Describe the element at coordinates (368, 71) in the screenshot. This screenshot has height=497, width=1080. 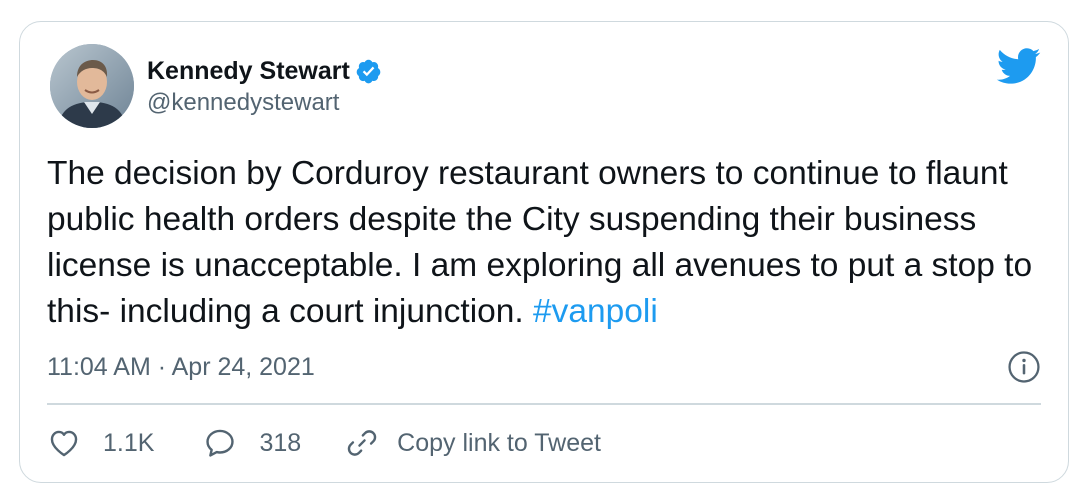
I see `verified-badge-icon` at that location.